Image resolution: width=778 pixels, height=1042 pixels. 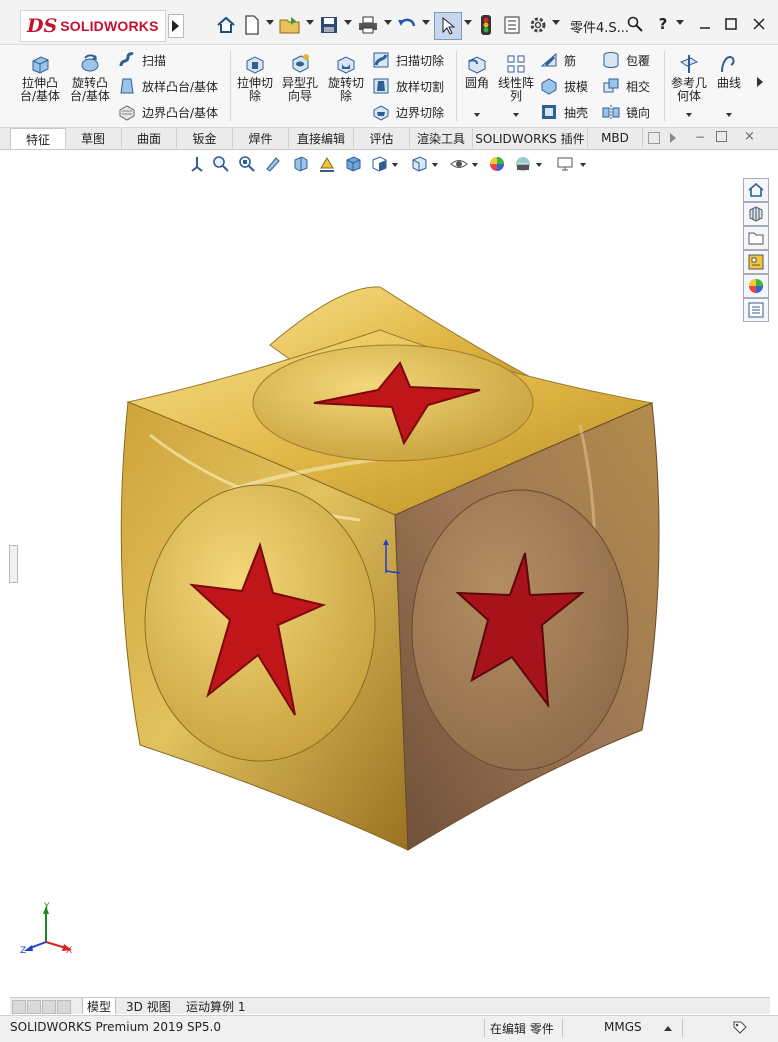 What do you see at coordinates (749, 136) in the screenshot?
I see `tab-close-icon: ×` at bounding box center [749, 136].